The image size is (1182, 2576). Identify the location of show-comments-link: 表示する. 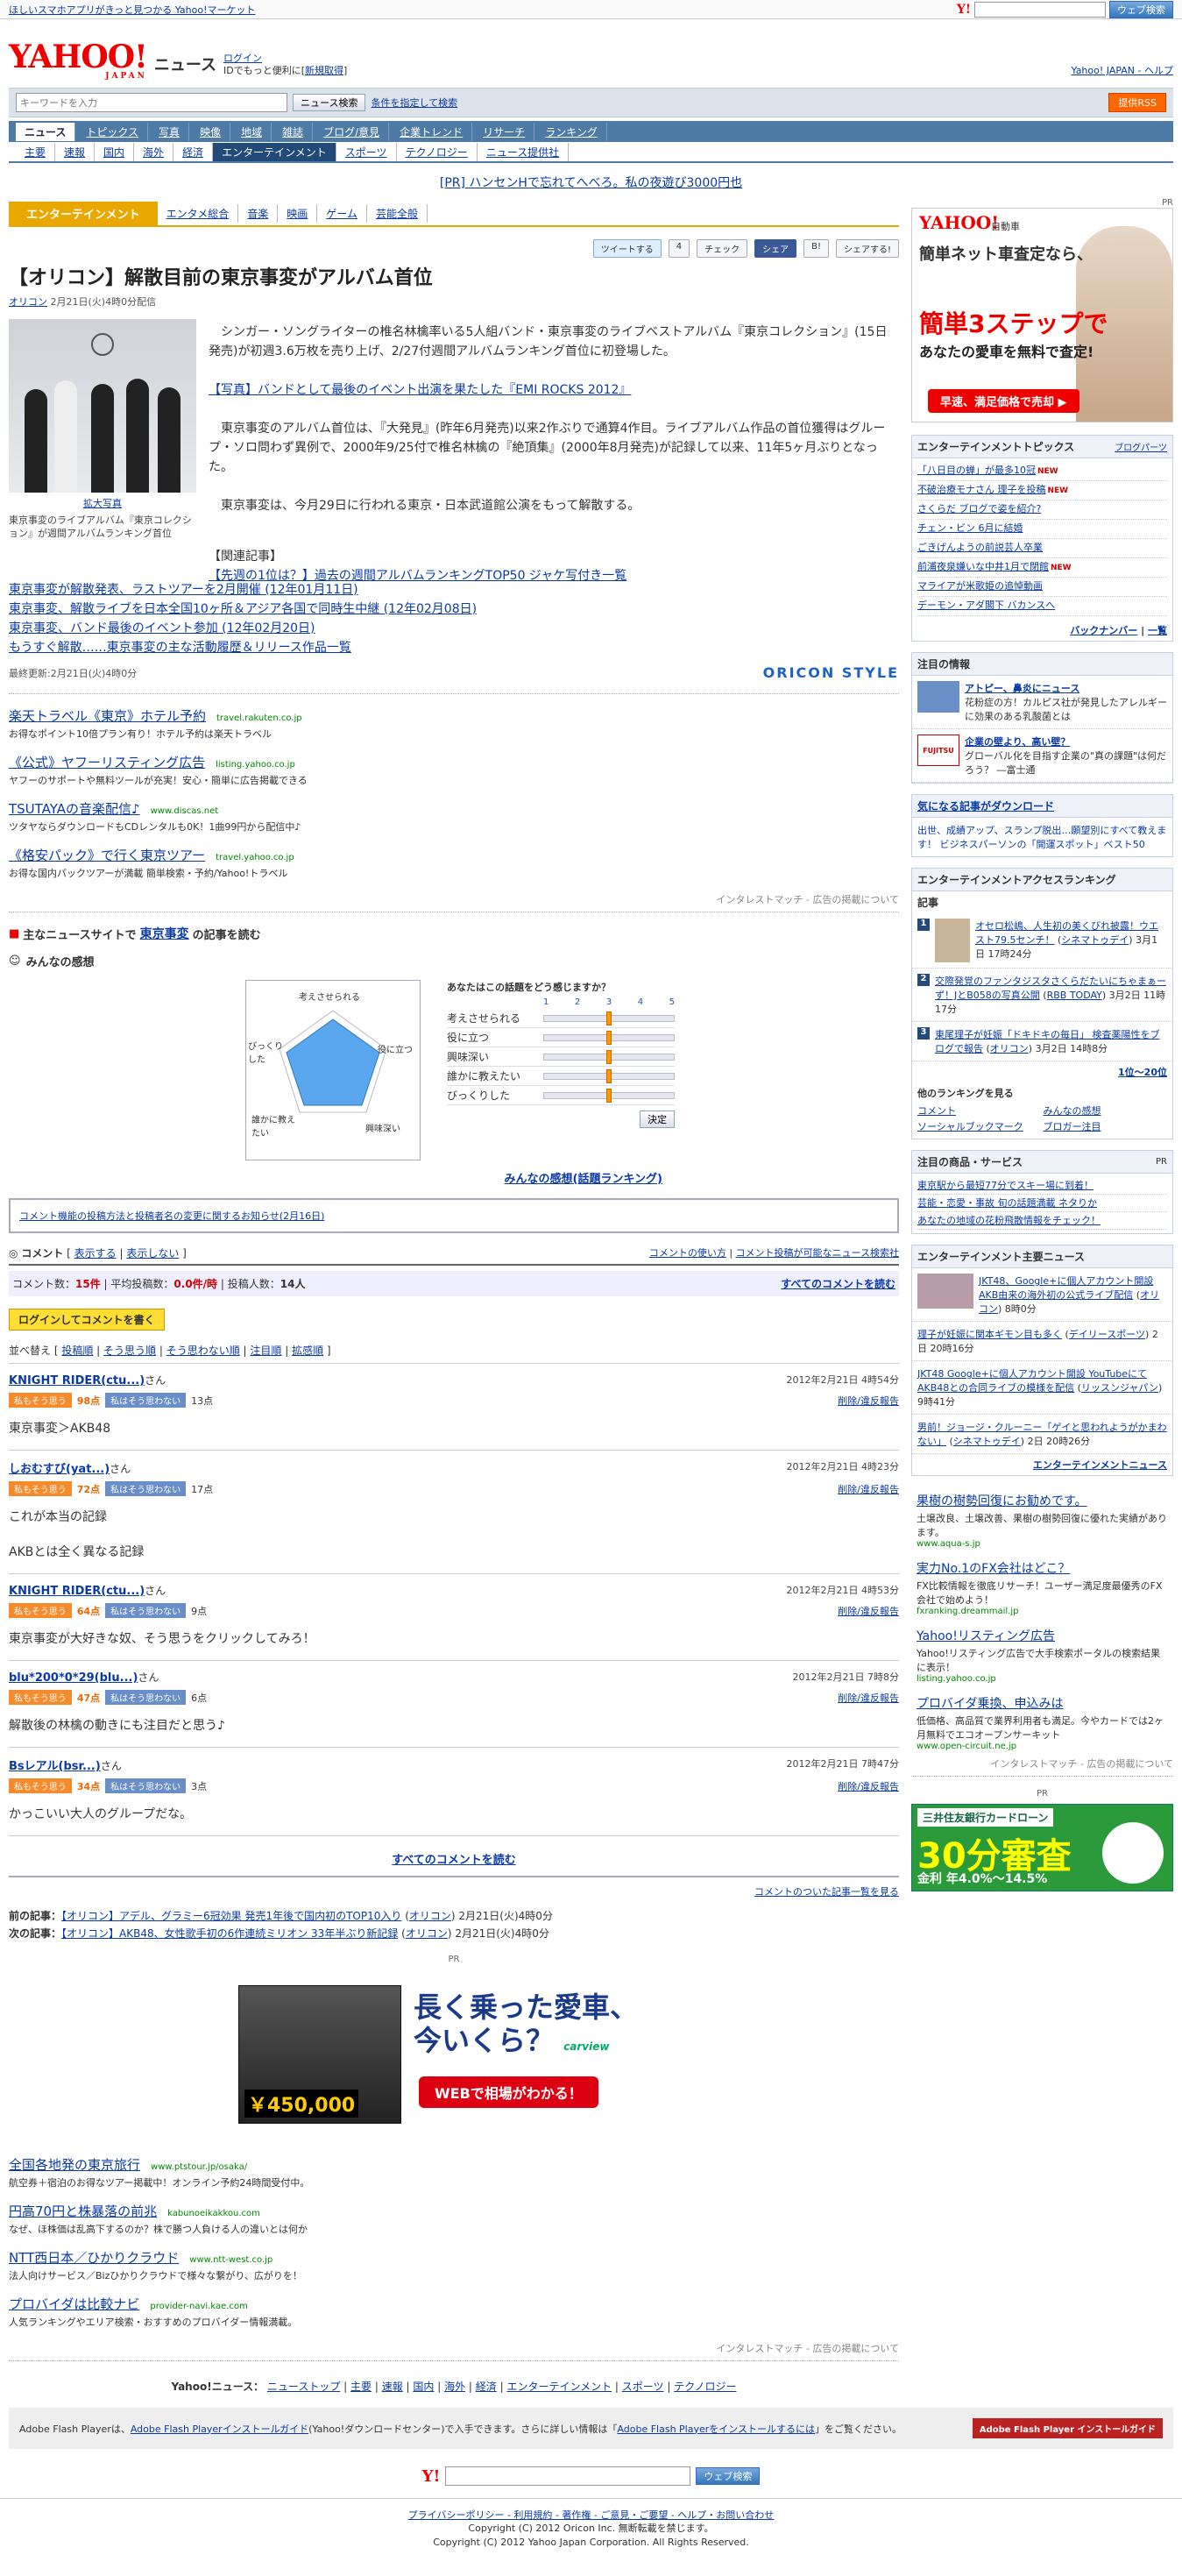
(96, 1253).